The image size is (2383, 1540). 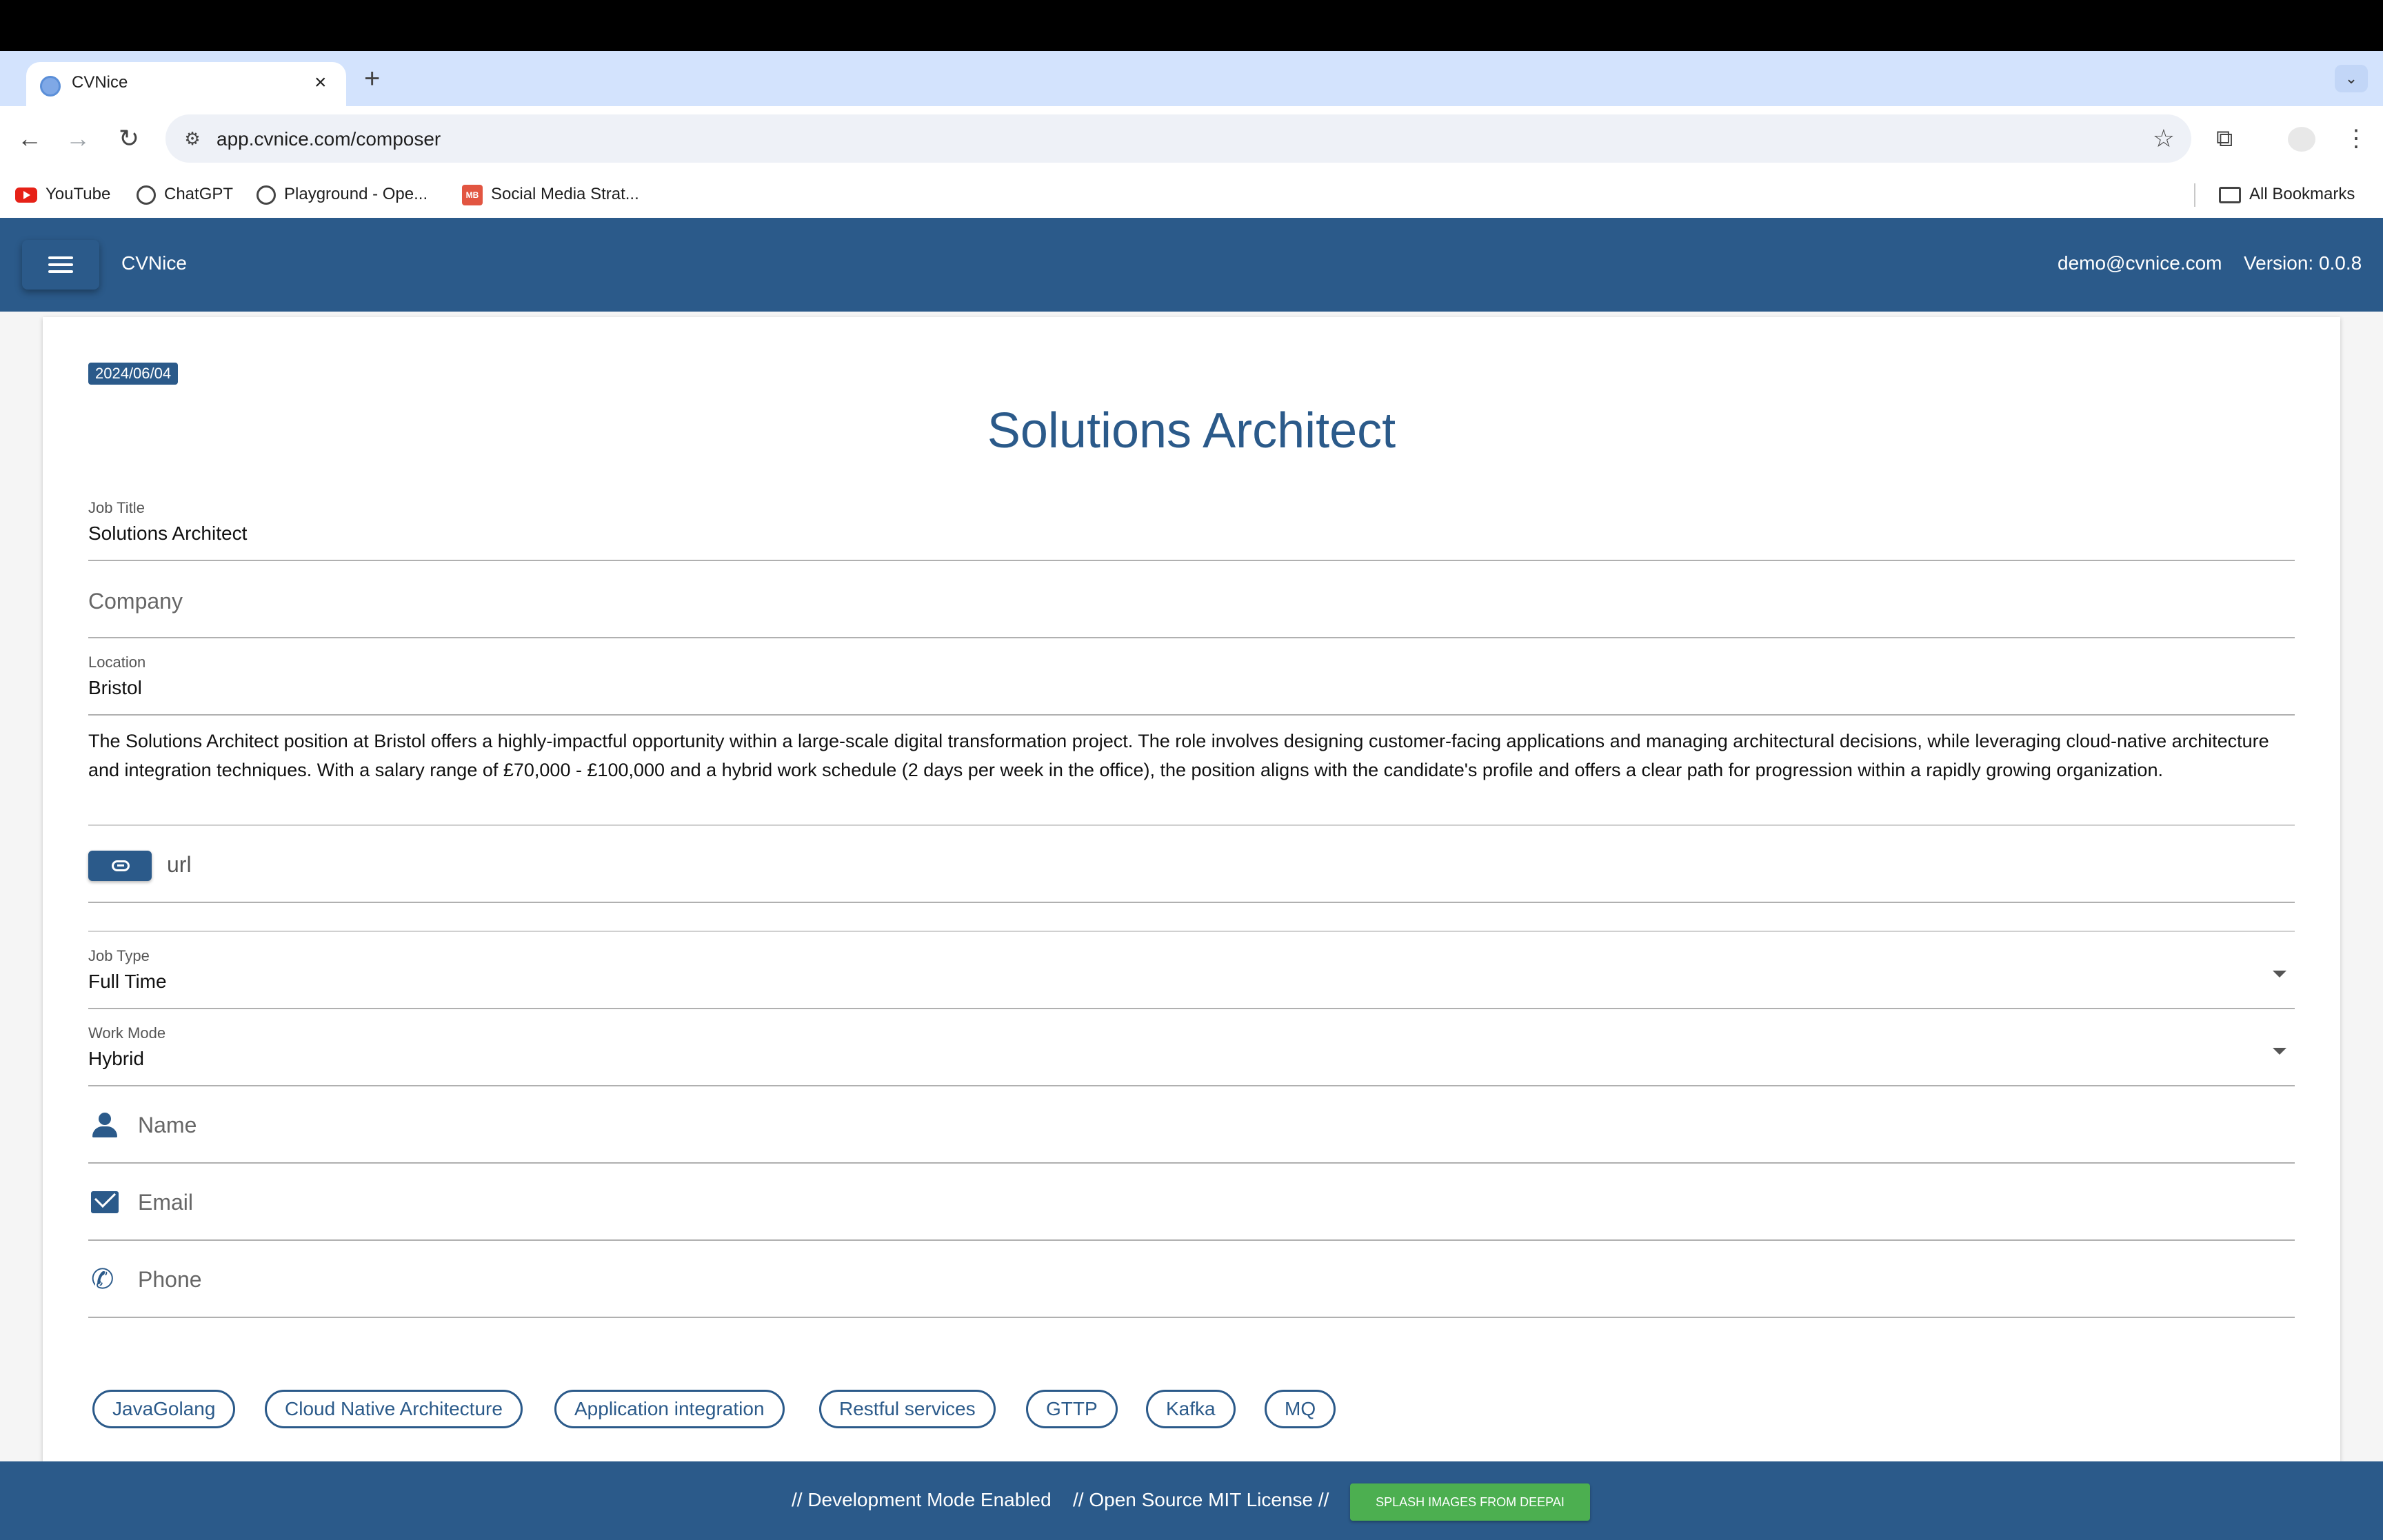 I want to click on site-info-icon: ⚙, so click(x=192, y=138).